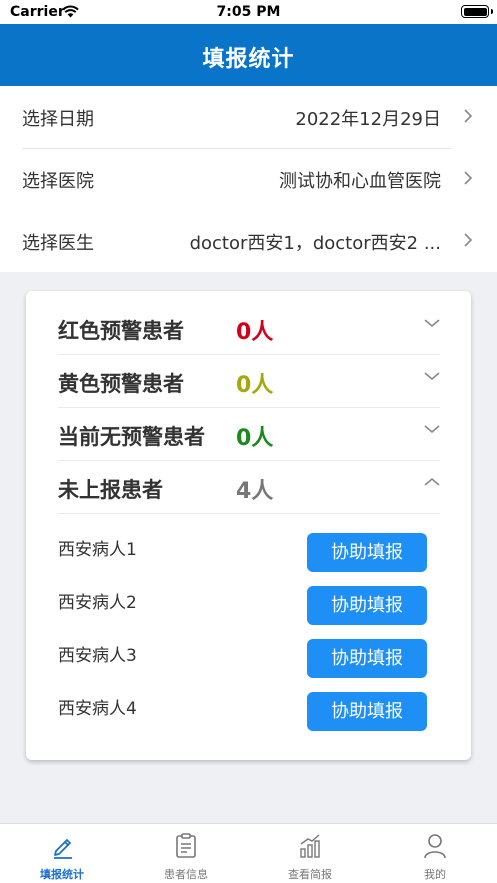  What do you see at coordinates (110, 490) in the screenshot?
I see `group-label: 未上报患者` at bounding box center [110, 490].